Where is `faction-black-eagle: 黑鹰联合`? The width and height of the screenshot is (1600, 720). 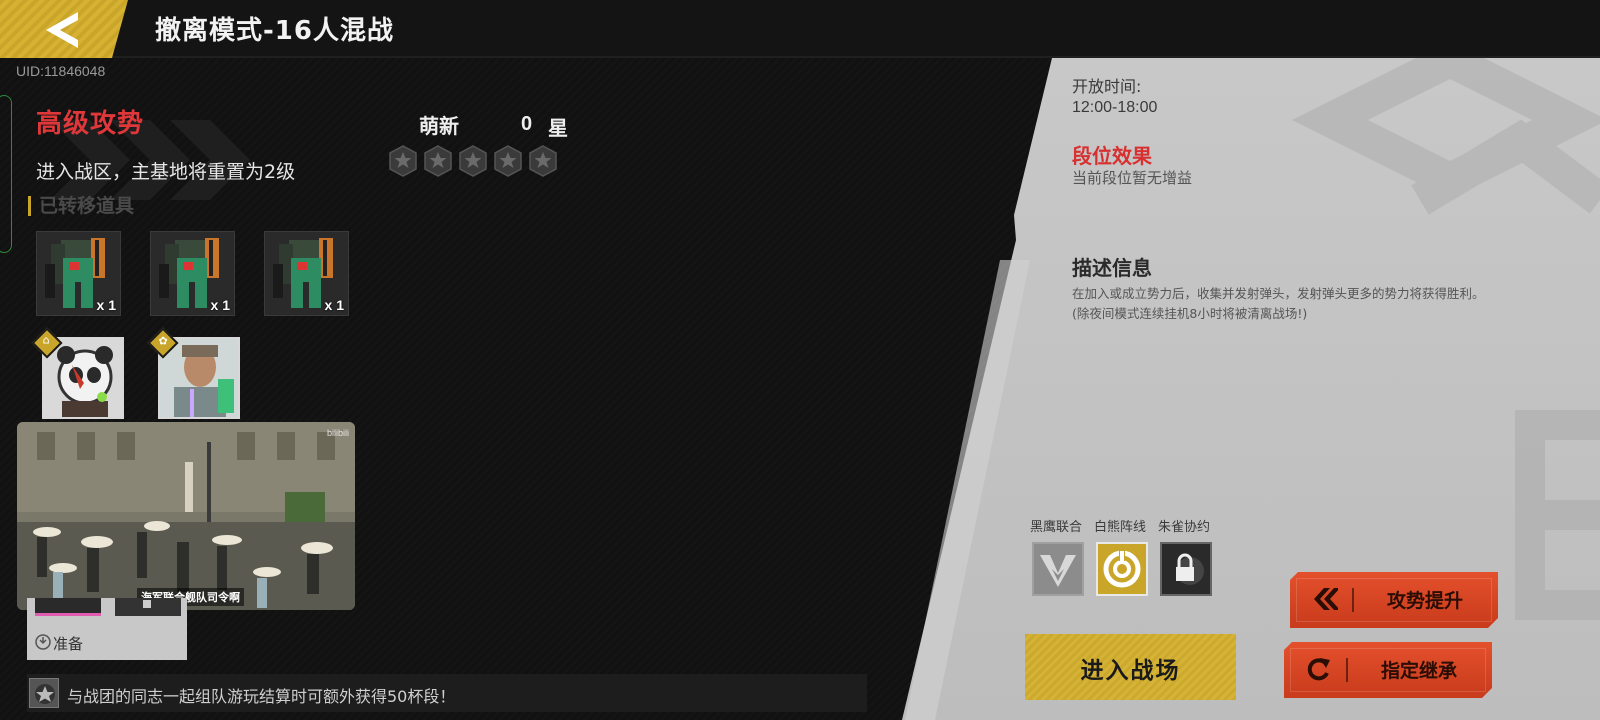
faction-black-eagle: 黑鹰联合 is located at coordinates (1058, 556).